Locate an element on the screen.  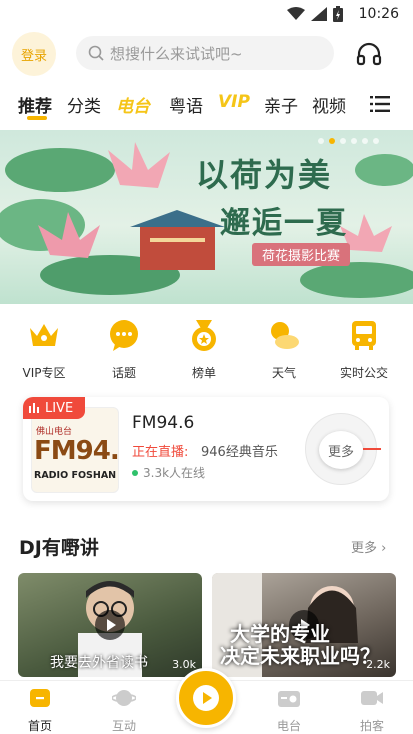
home-icon is located at coordinates (40, 698).